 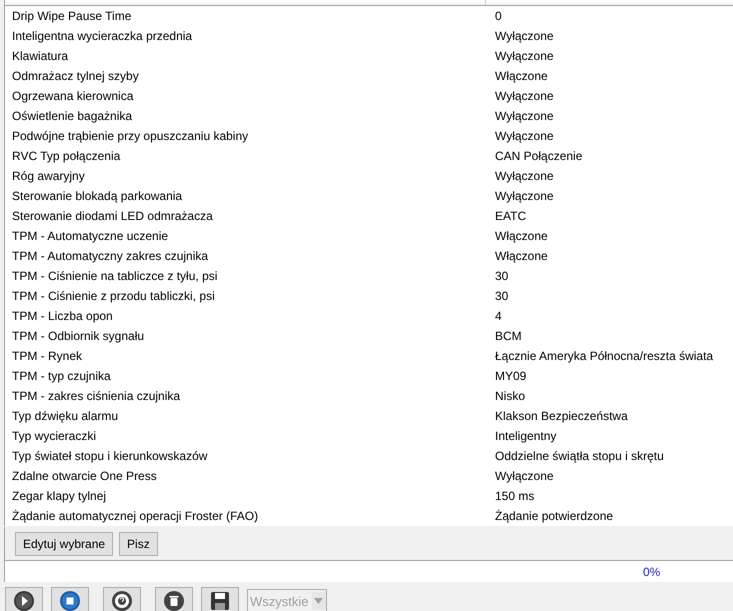 I want to click on name-cell-text: TPM - Rynek, so click(x=47, y=356).